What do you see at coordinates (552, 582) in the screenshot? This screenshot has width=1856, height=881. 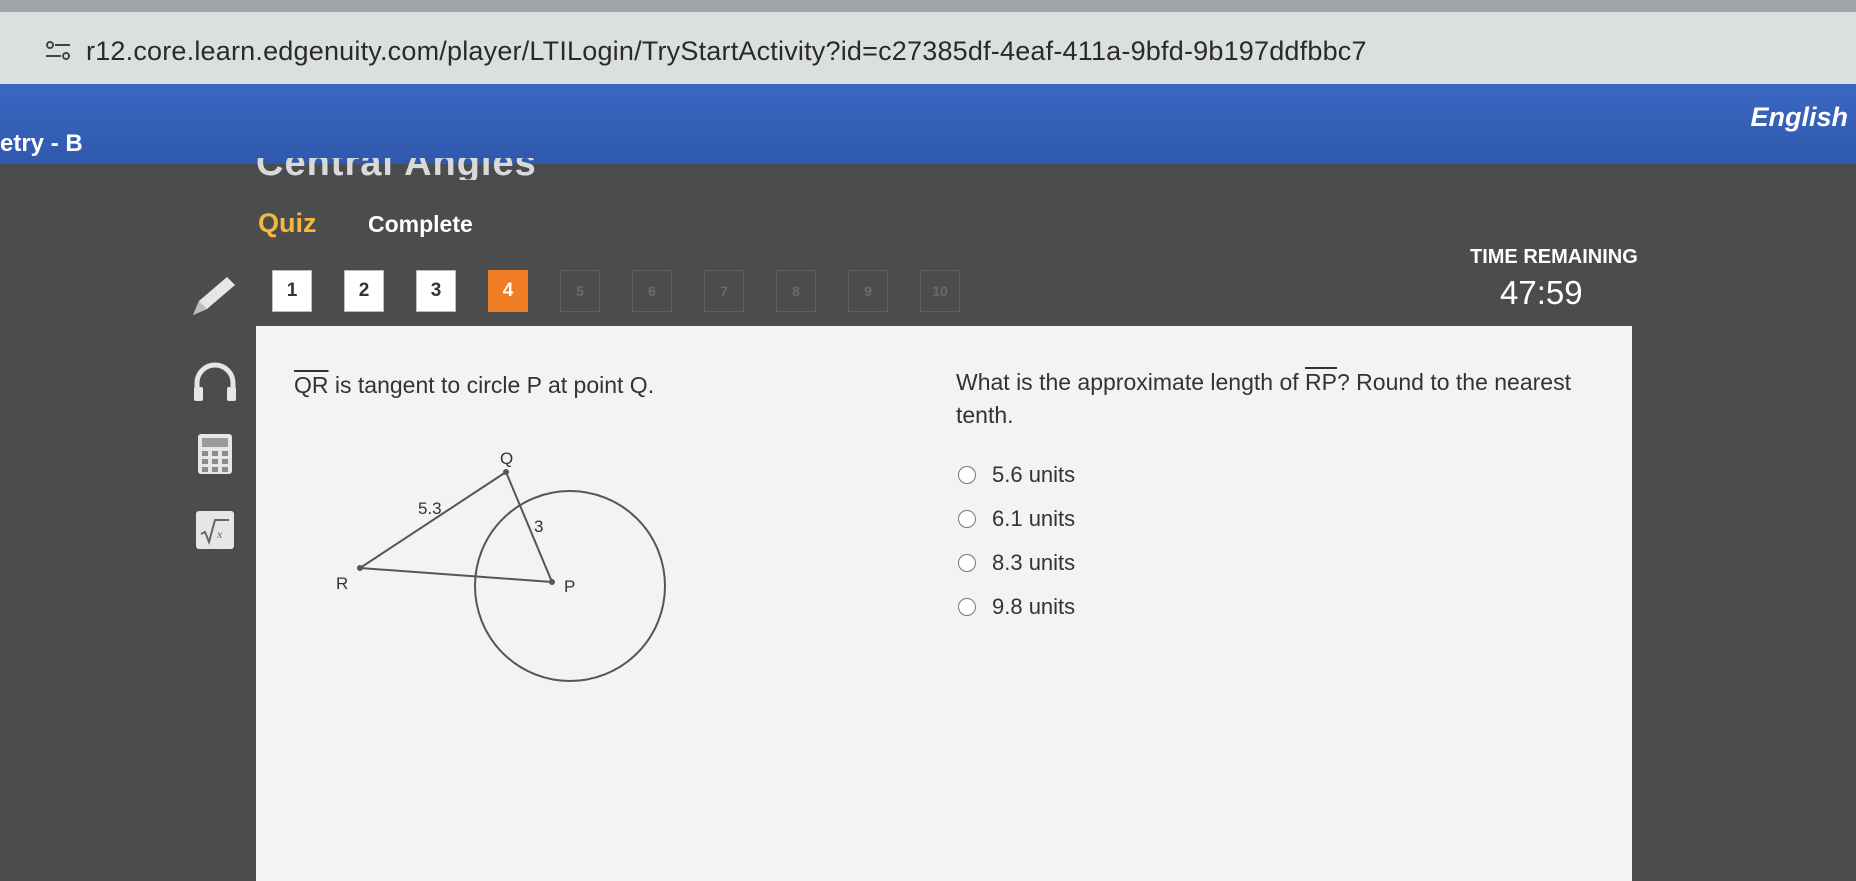 I see `point-p` at bounding box center [552, 582].